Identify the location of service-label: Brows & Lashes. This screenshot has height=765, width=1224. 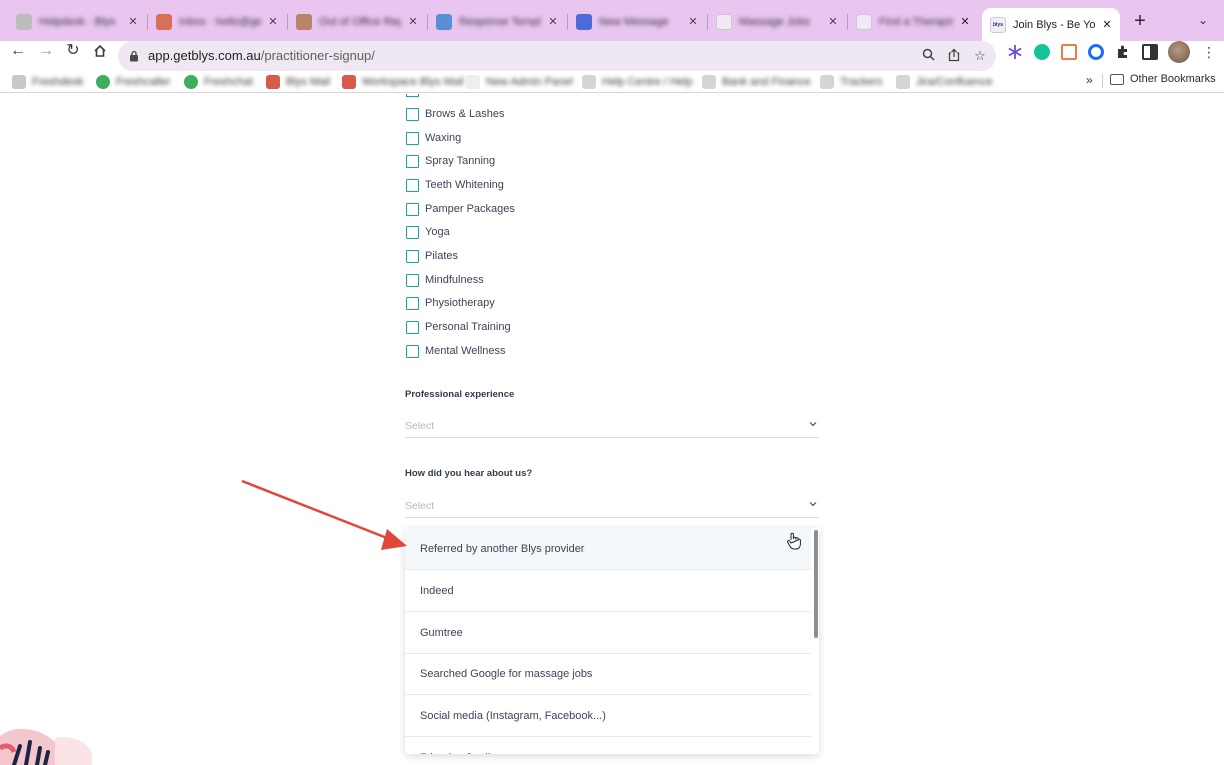
(465, 114).